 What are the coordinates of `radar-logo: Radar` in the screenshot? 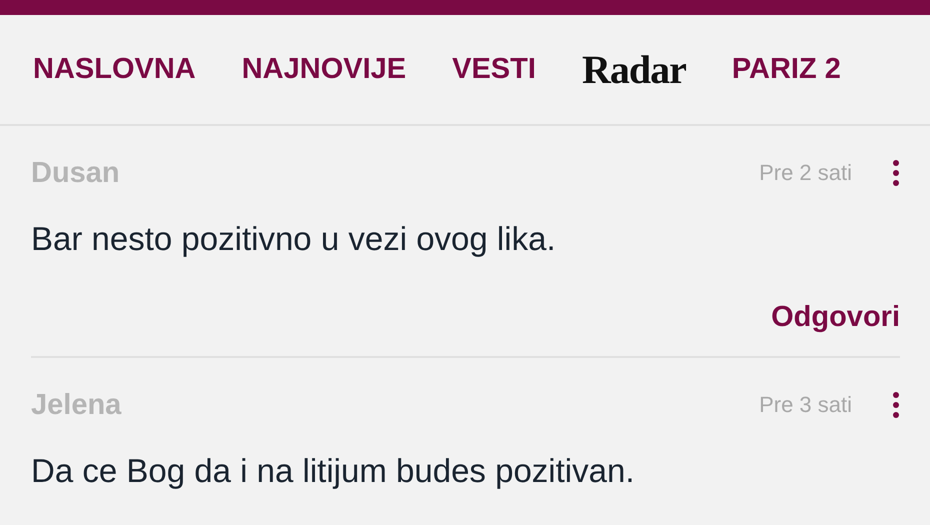 It's located at (634, 69).